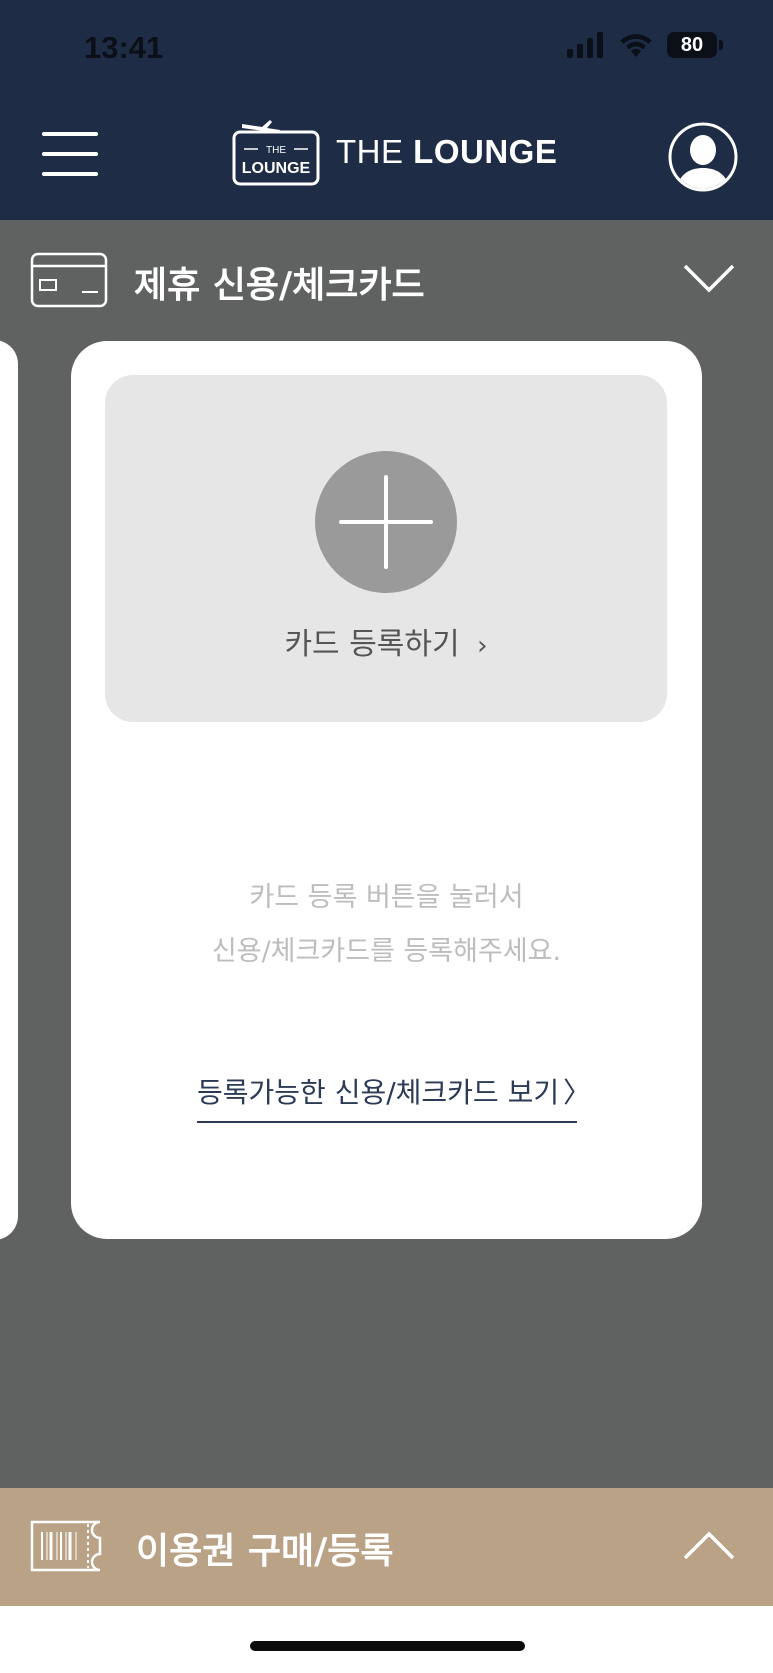 Image resolution: width=773 pixels, height=1673 pixels. What do you see at coordinates (585, 45) in the screenshot?
I see `cellular-signal-icon` at bounding box center [585, 45].